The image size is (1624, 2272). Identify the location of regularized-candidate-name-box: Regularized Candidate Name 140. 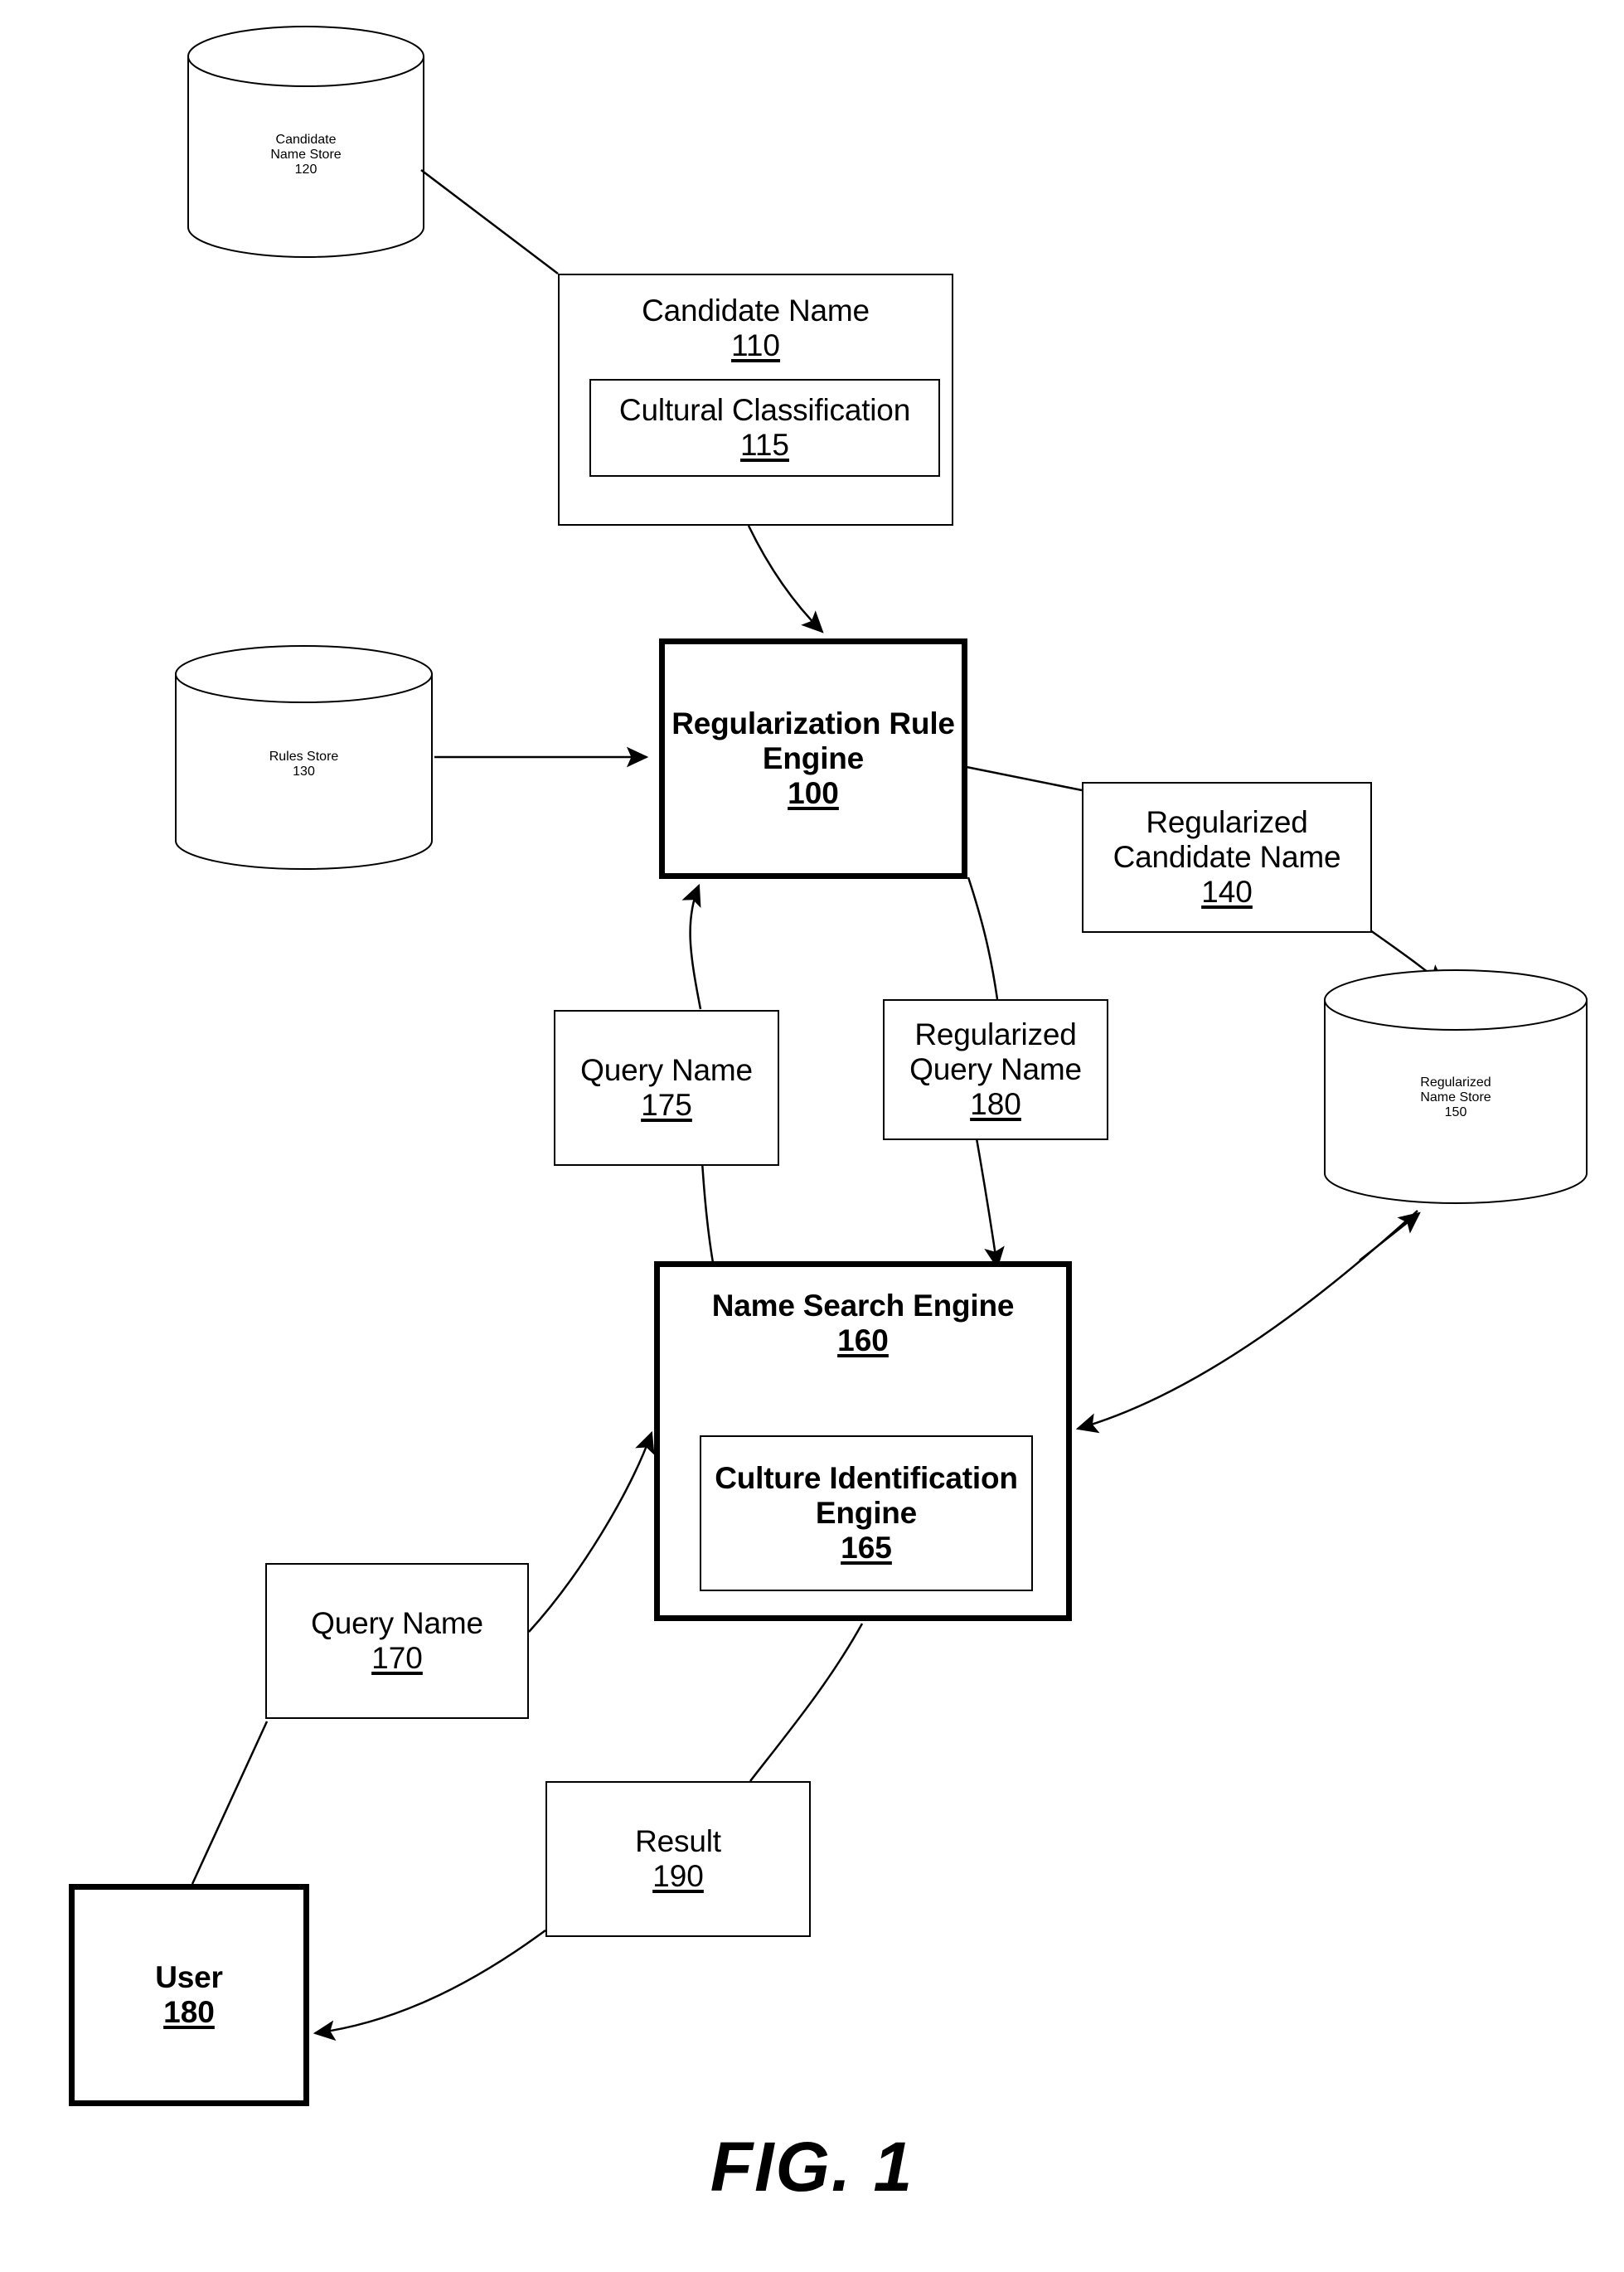
(1227, 857).